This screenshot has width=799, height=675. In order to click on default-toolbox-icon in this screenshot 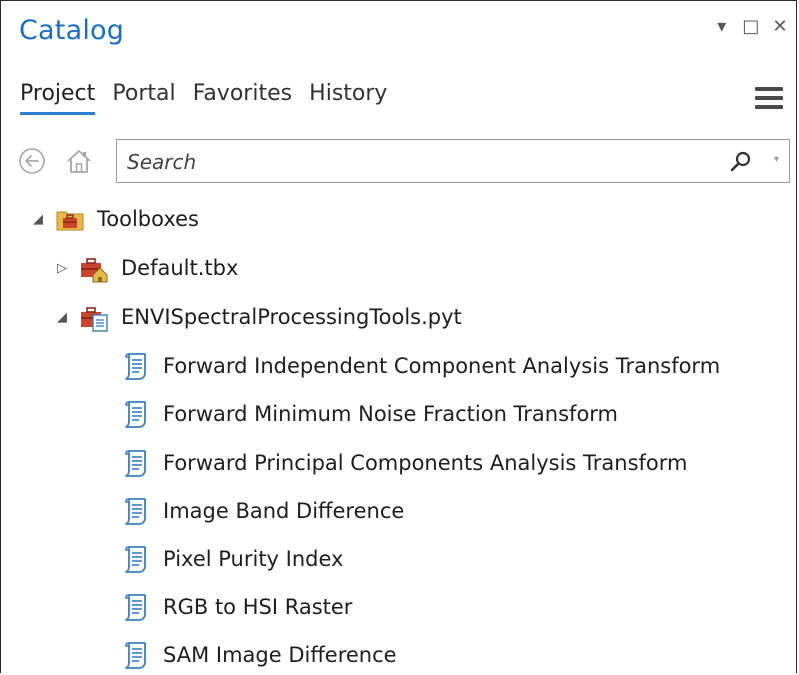, I will do `click(94, 270)`.